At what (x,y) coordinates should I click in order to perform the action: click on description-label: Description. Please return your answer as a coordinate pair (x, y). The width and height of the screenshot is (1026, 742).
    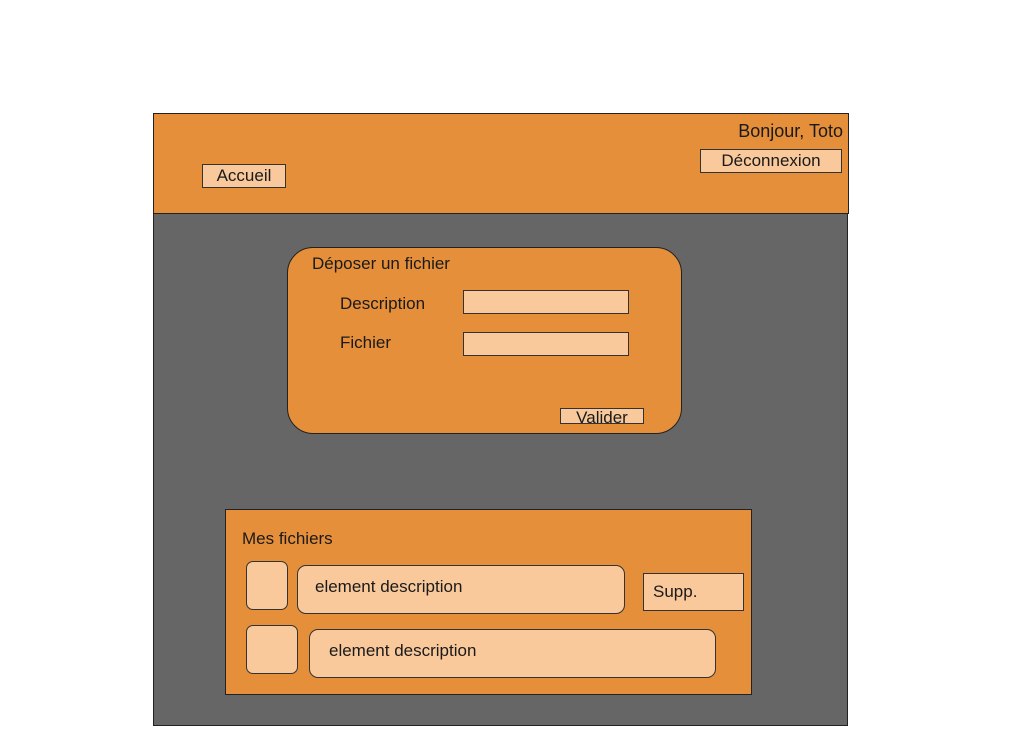
    Looking at the image, I should click on (383, 303).